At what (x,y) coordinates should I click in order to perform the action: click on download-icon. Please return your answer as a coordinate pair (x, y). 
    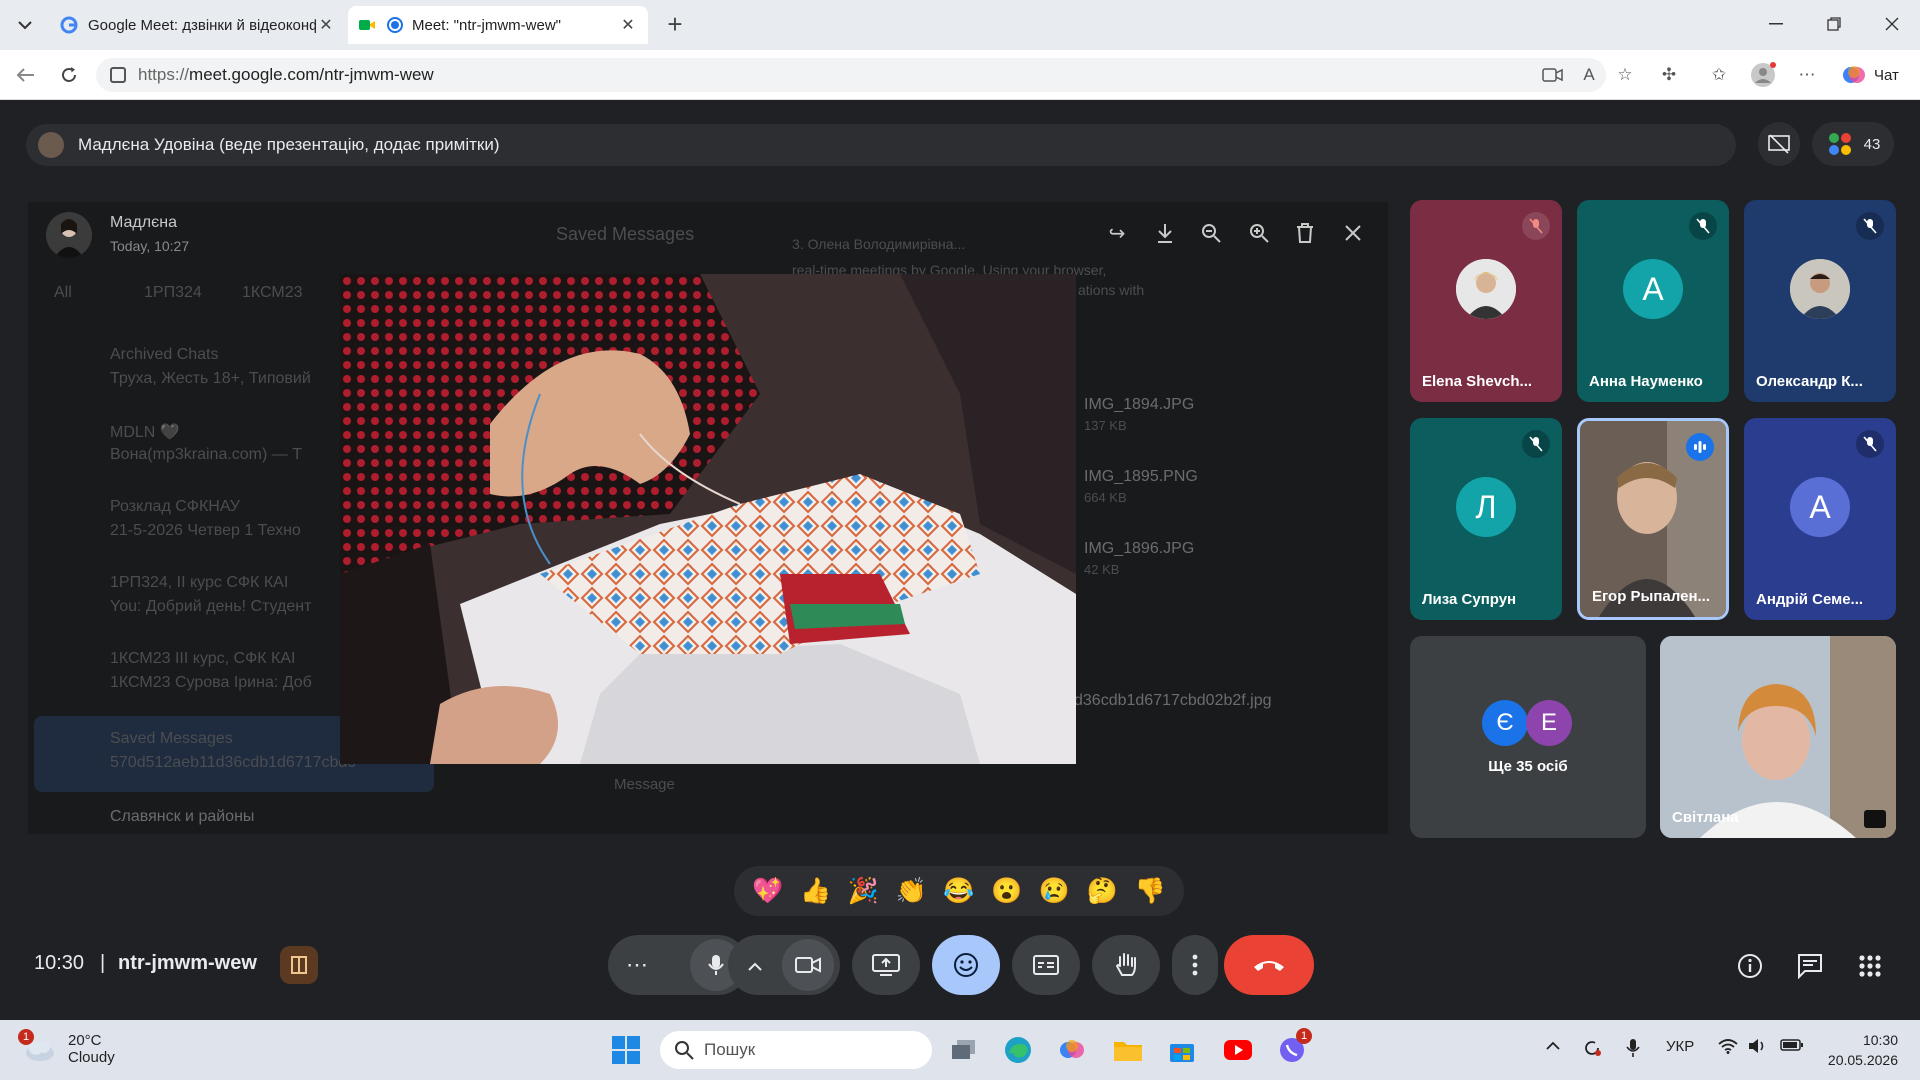
    Looking at the image, I should click on (1165, 233).